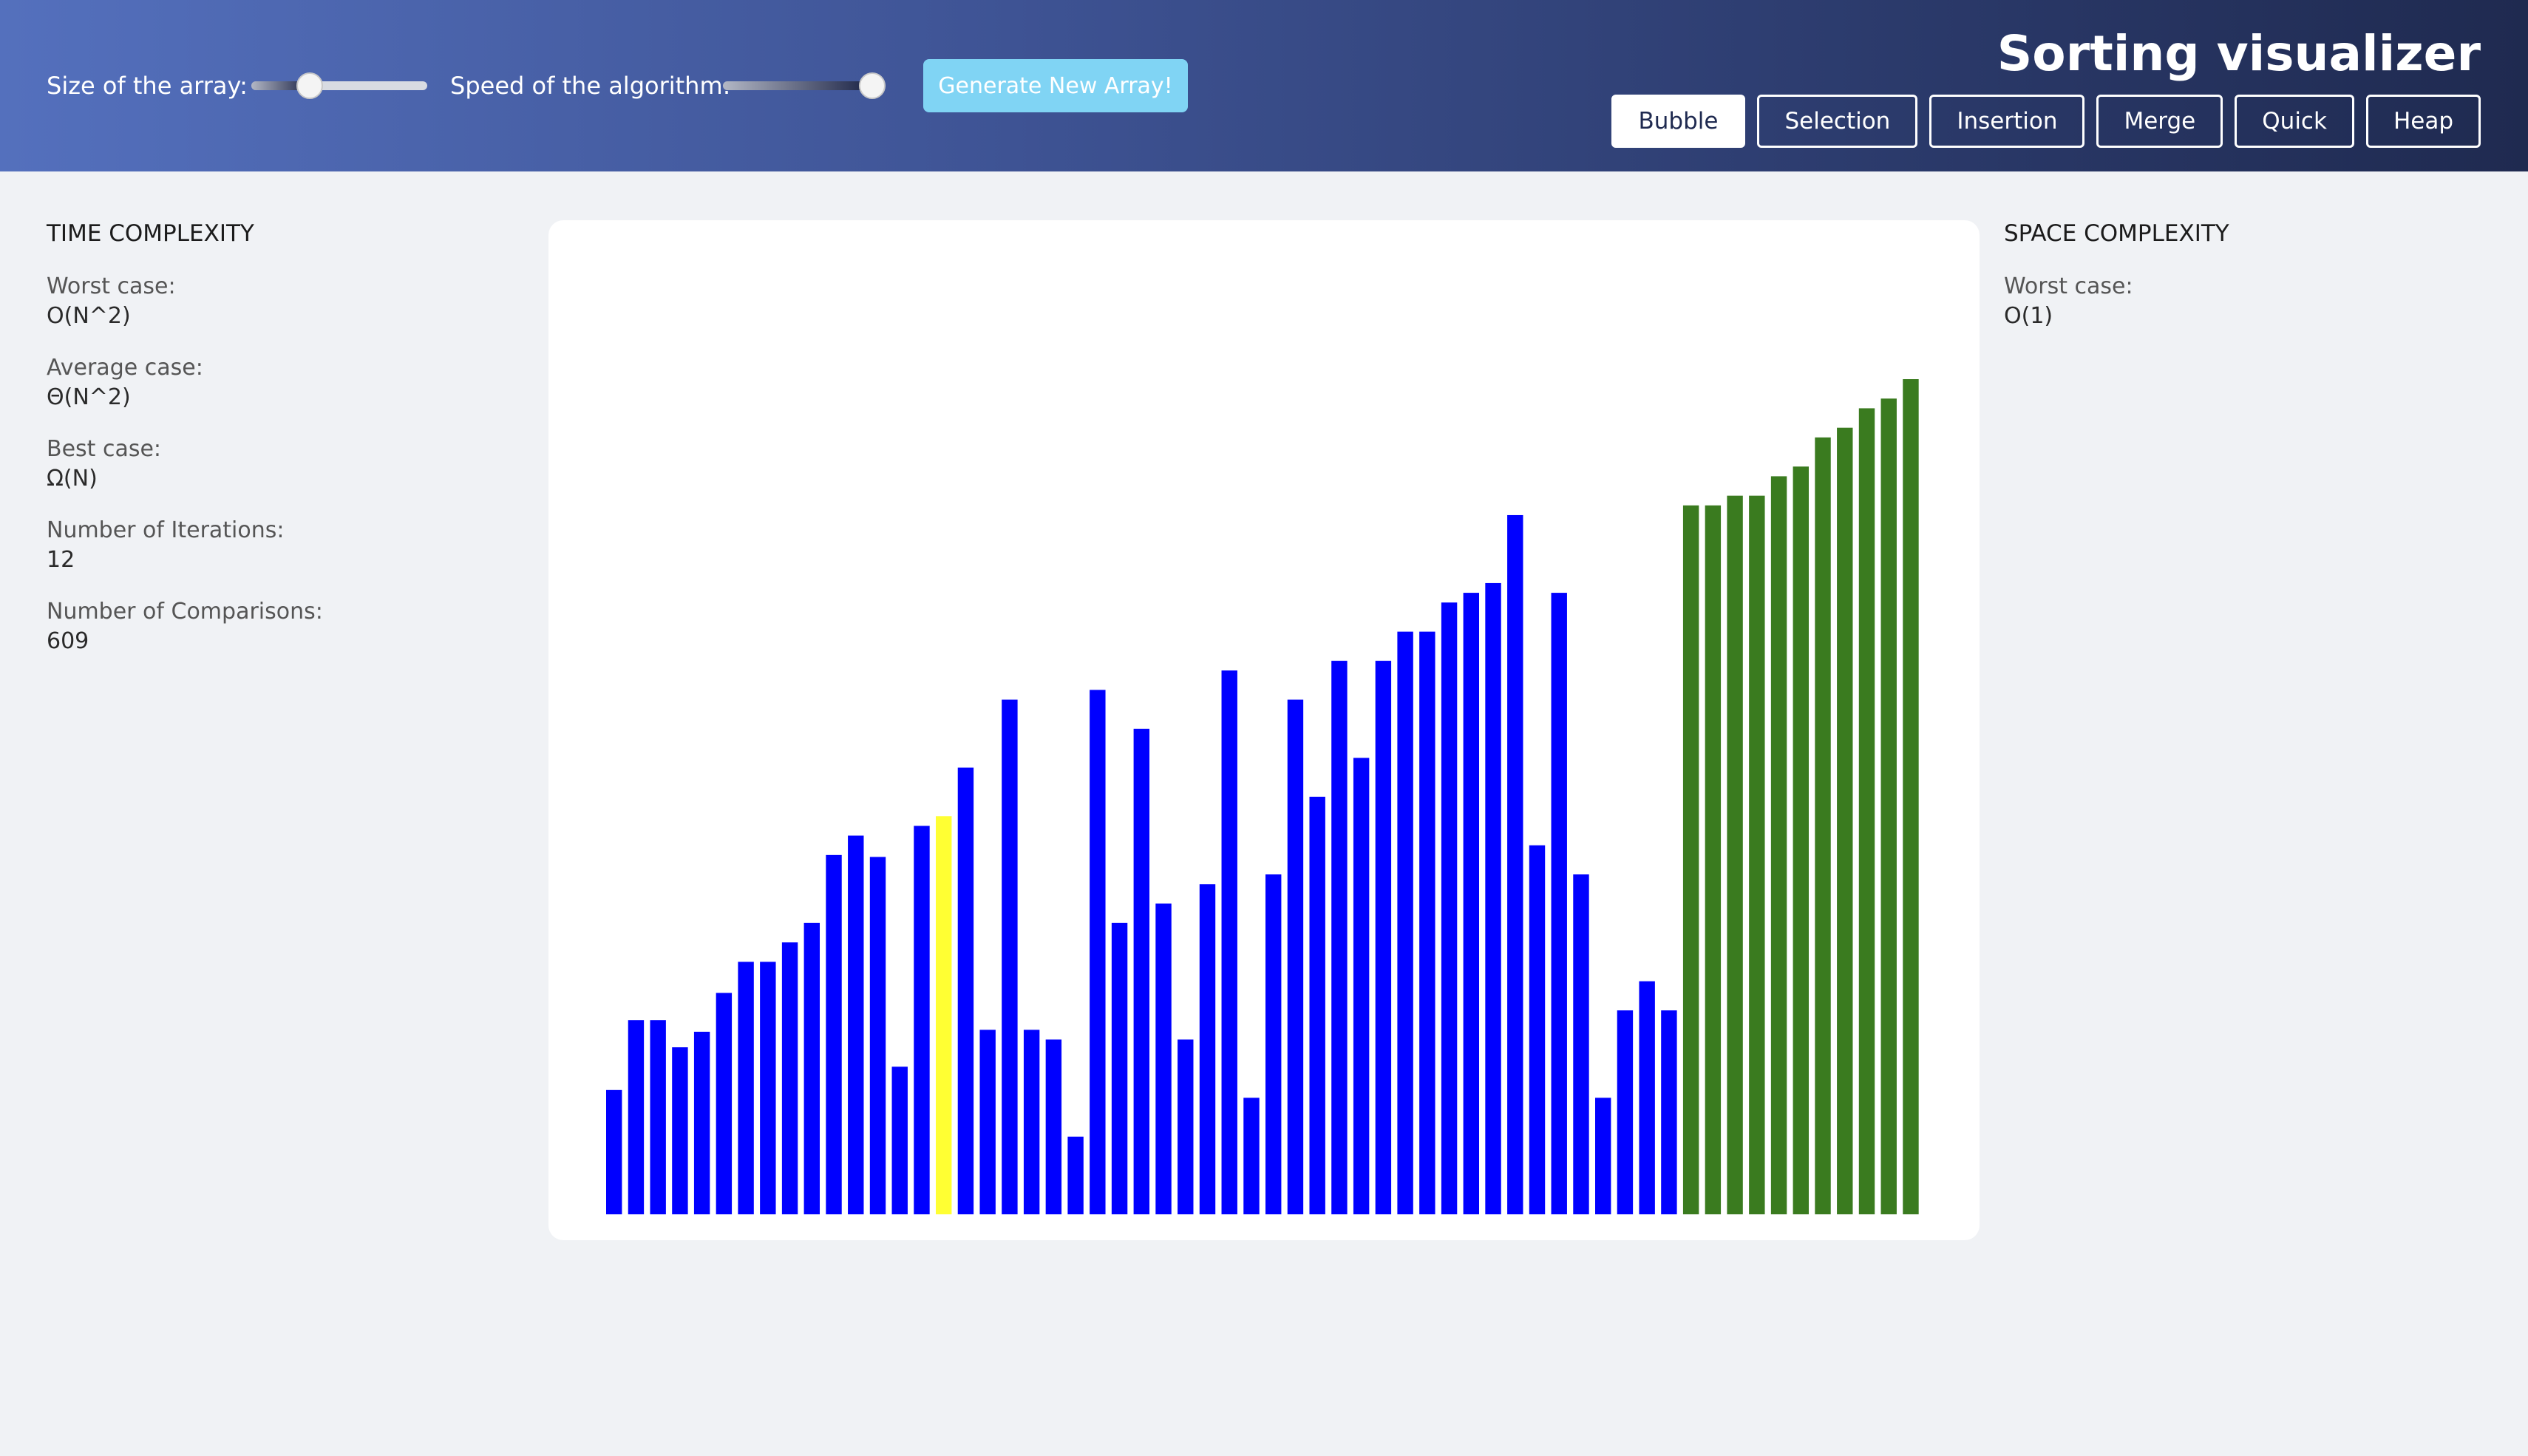 This screenshot has width=2528, height=1456. Describe the element at coordinates (2423, 121) in the screenshot. I see `algorithm-button-heap: Heap` at that location.